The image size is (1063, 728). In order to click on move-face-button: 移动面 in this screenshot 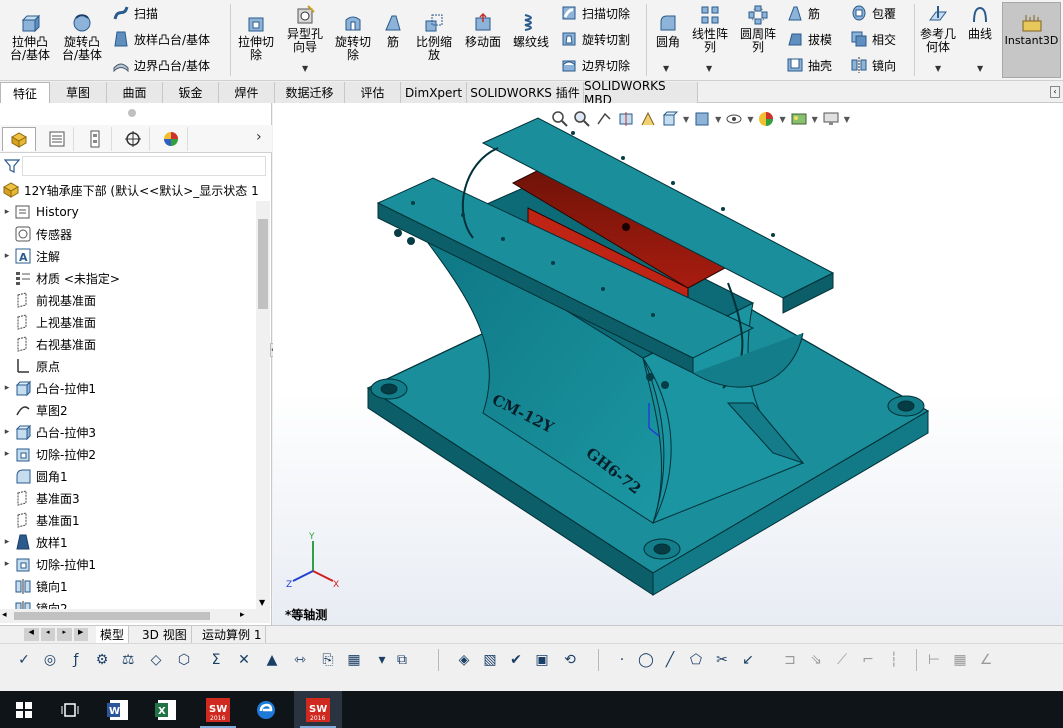, I will do `click(483, 30)`.